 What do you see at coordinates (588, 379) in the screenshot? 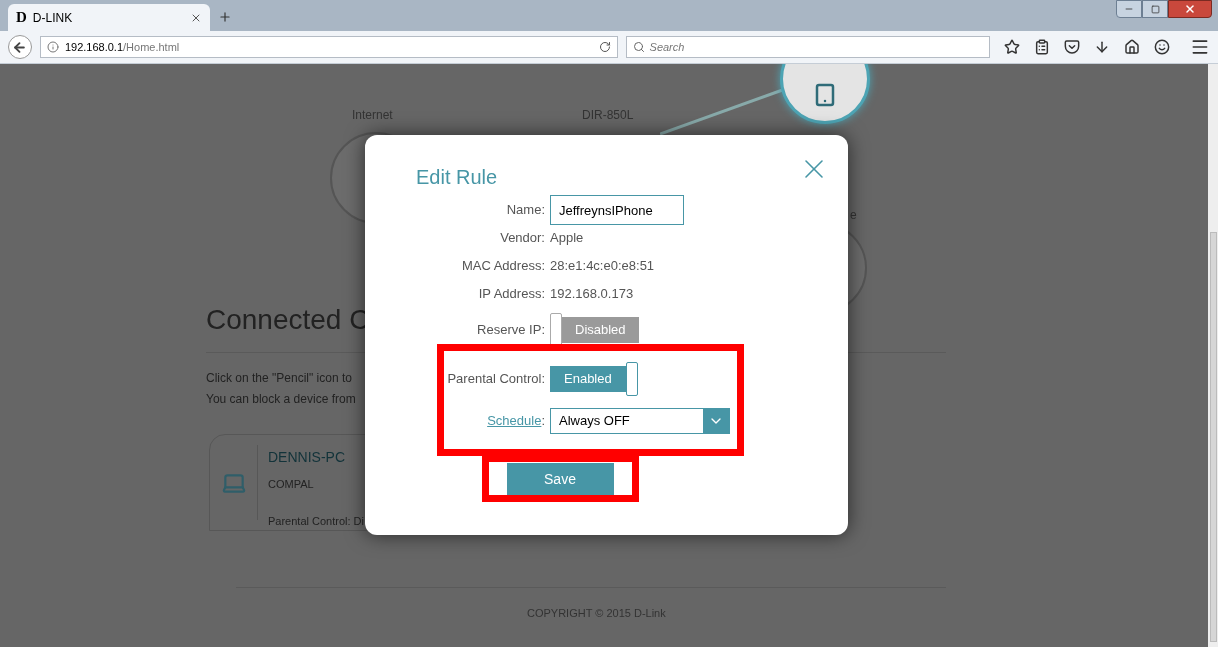
I see `toggle-label: Enabled` at bounding box center [588, 379].